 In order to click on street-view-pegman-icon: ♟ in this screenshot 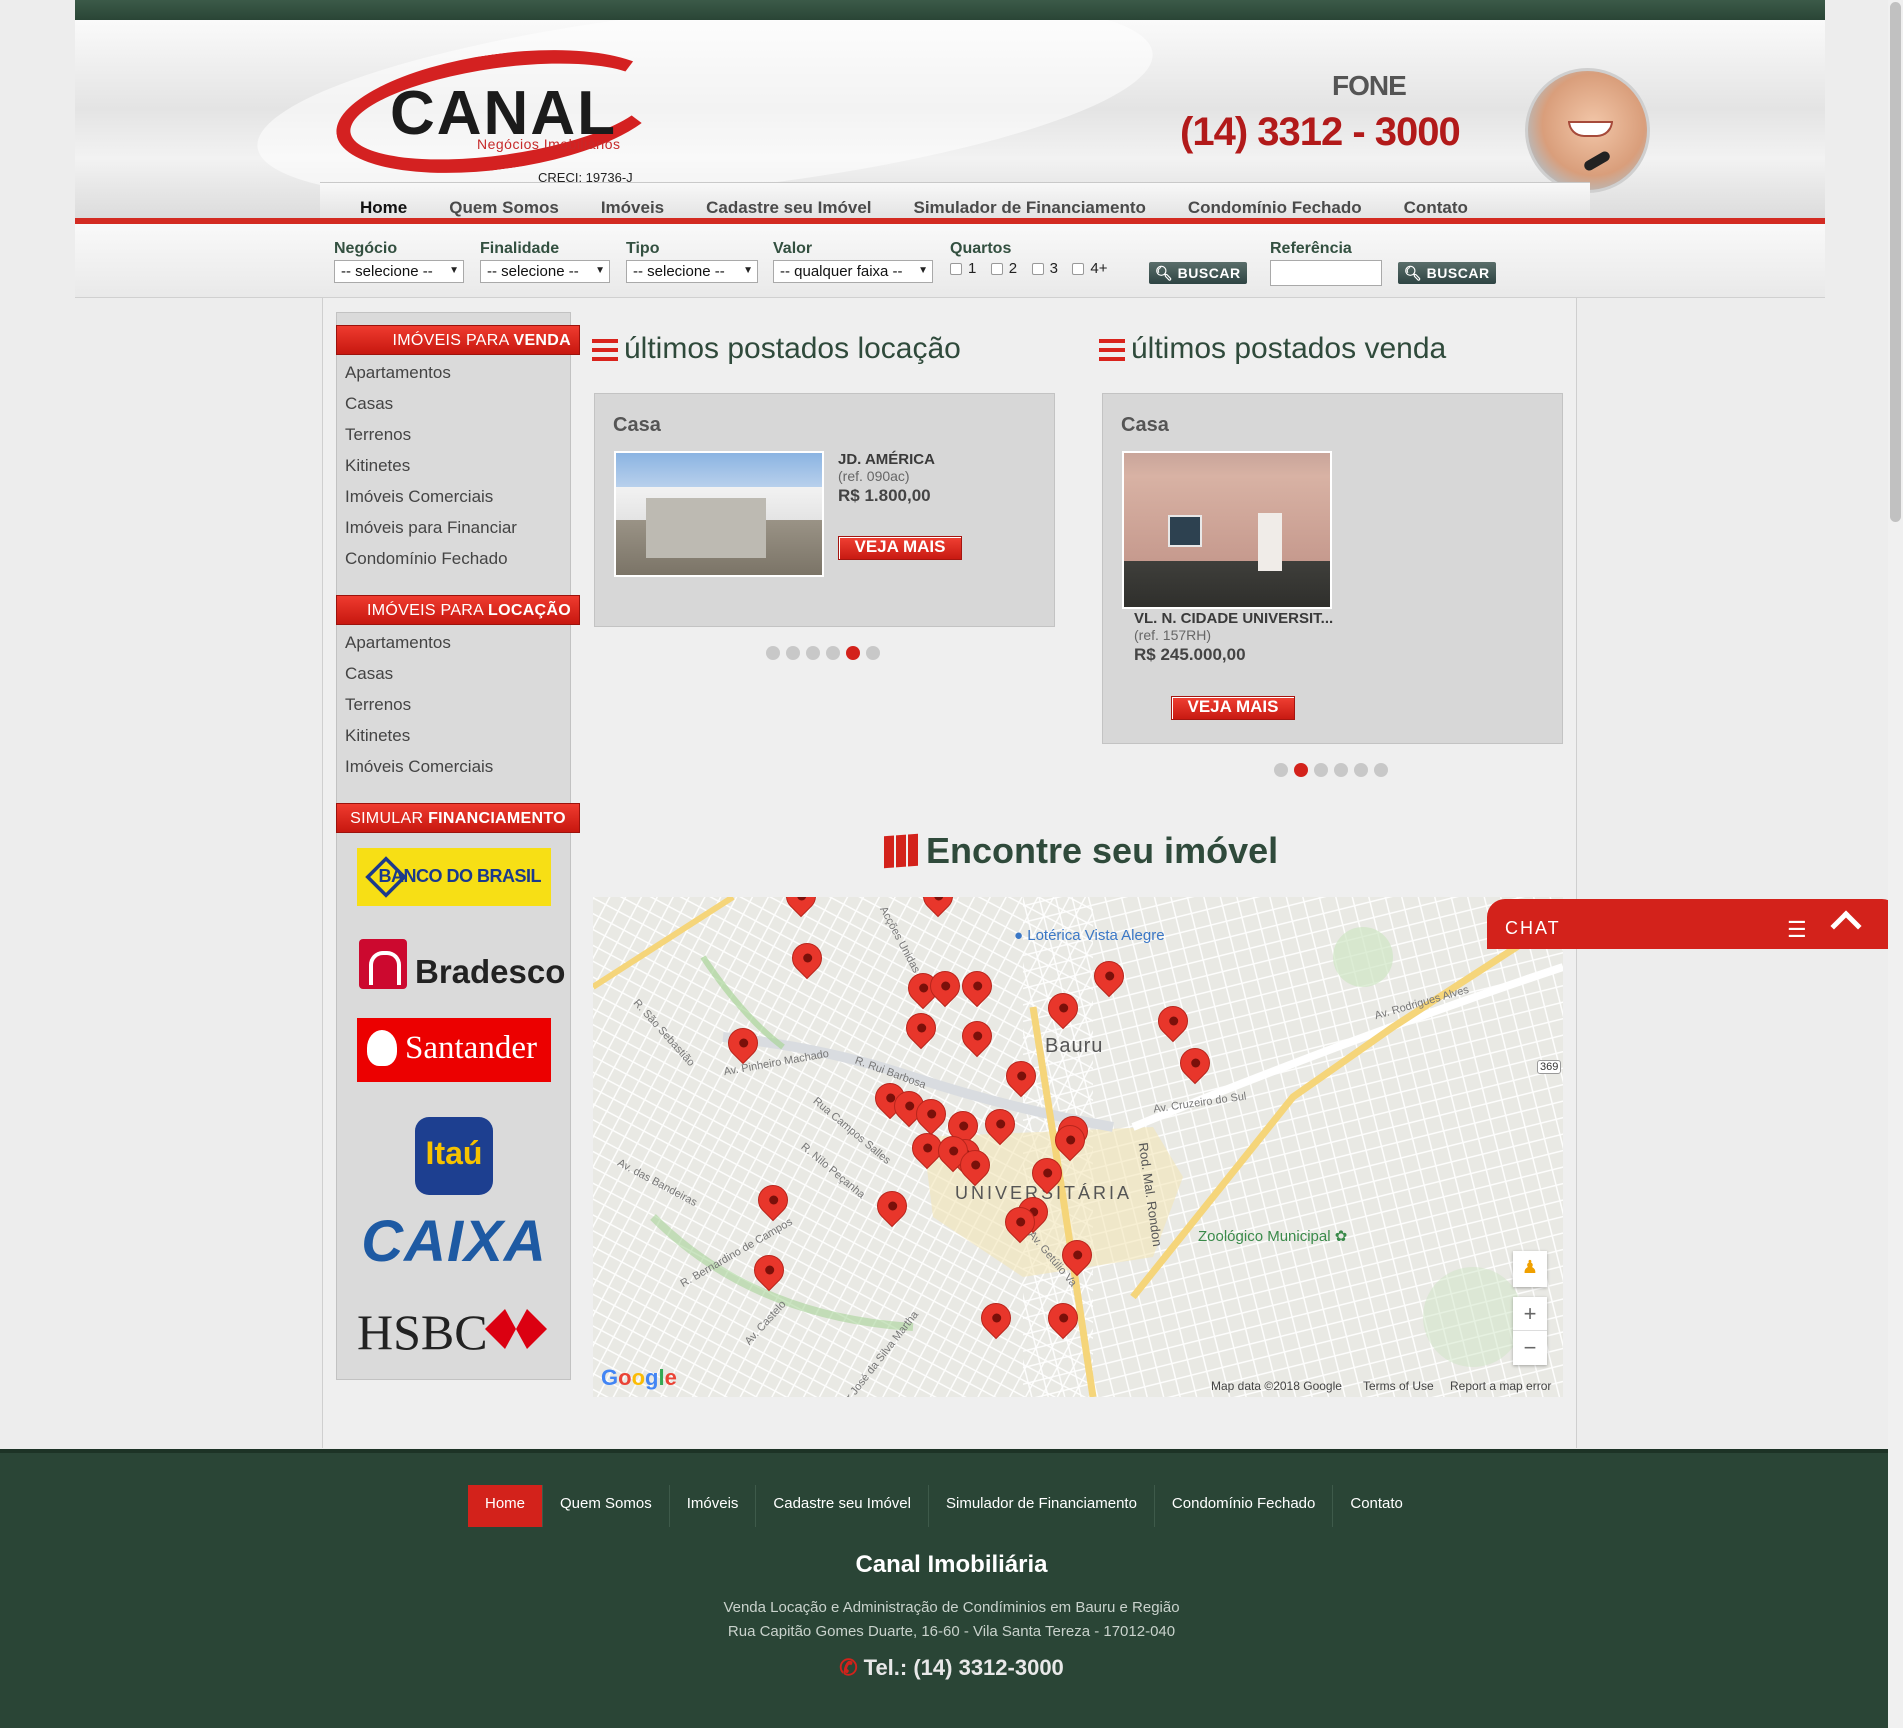, I will do `click(1530, 1269)`.